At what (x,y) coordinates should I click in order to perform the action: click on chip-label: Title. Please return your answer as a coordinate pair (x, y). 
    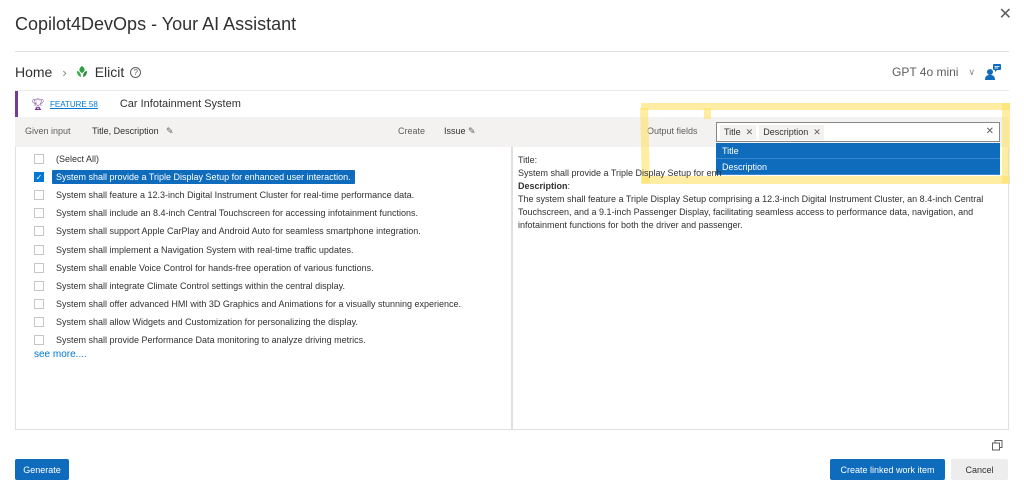
    Looking at the image, I should click on (732, 132).